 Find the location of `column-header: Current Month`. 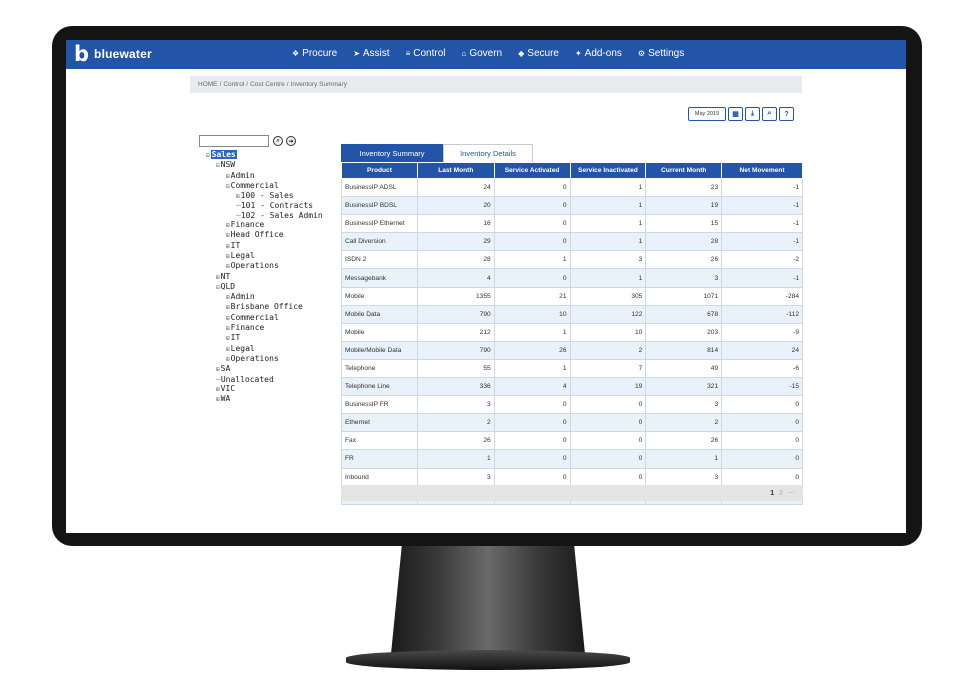

column-header: Current Month is located at coordinates (684, 170).